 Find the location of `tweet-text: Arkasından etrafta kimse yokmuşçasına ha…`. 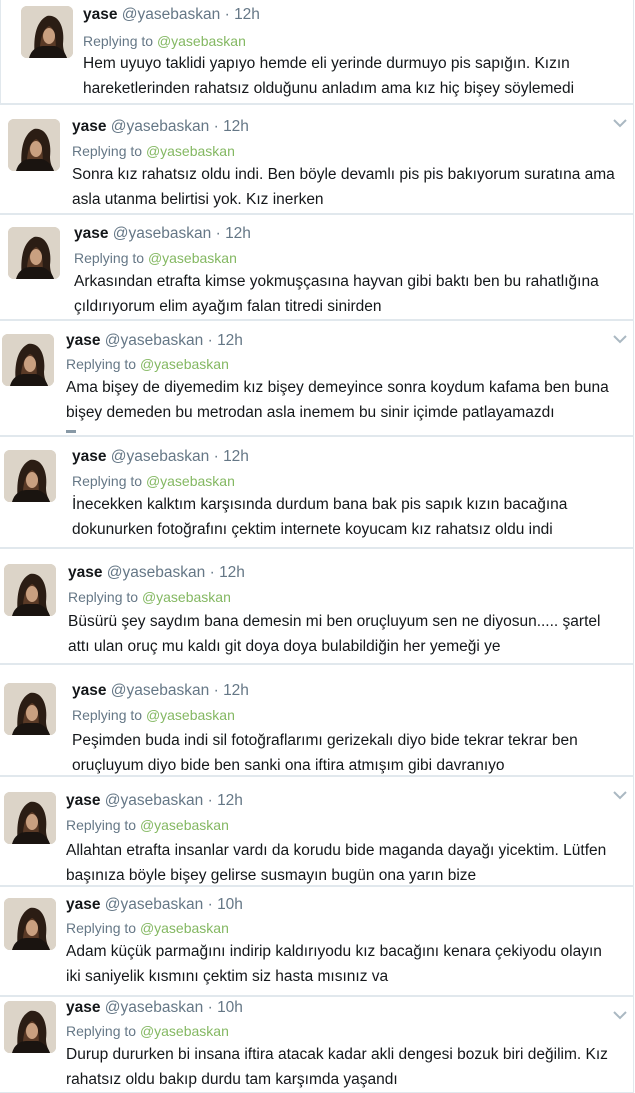

tweet-text: Arkasından etrafta kimse yokmuşçasına ha… is located at coordinates (336, 294).